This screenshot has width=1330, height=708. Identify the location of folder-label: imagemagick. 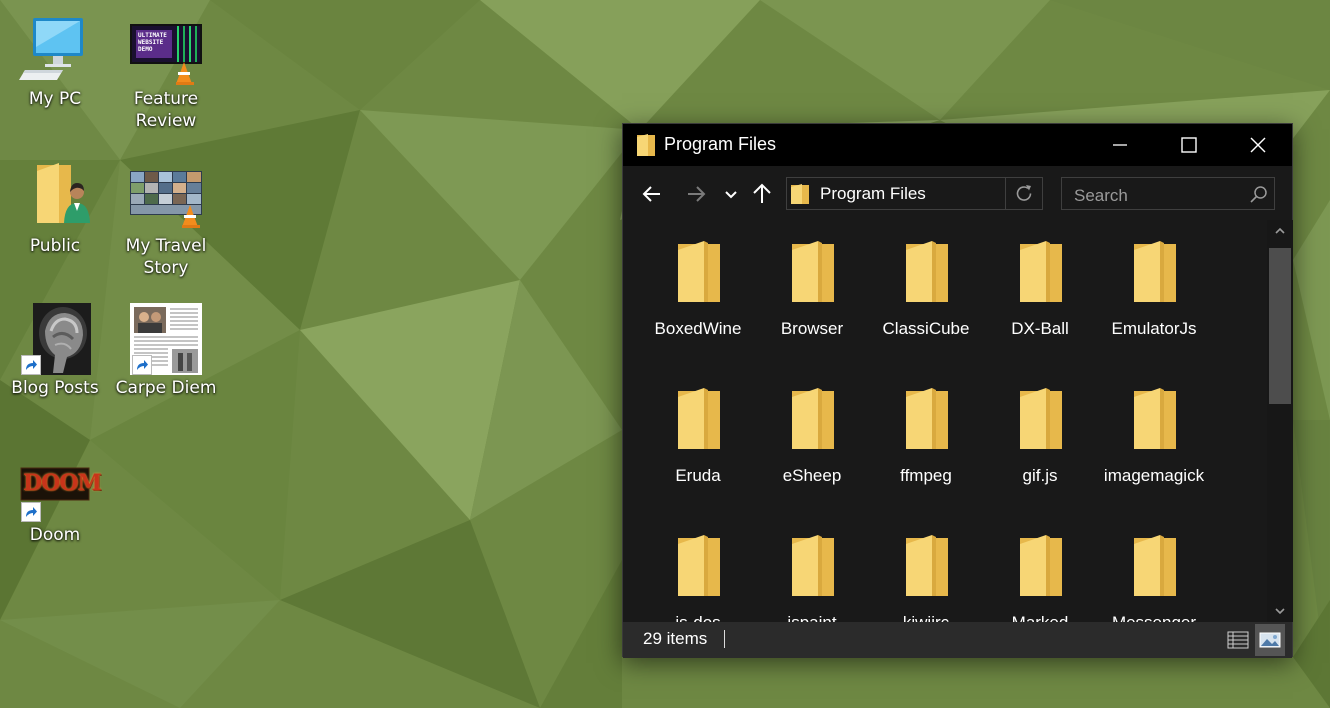
(1154, 475).